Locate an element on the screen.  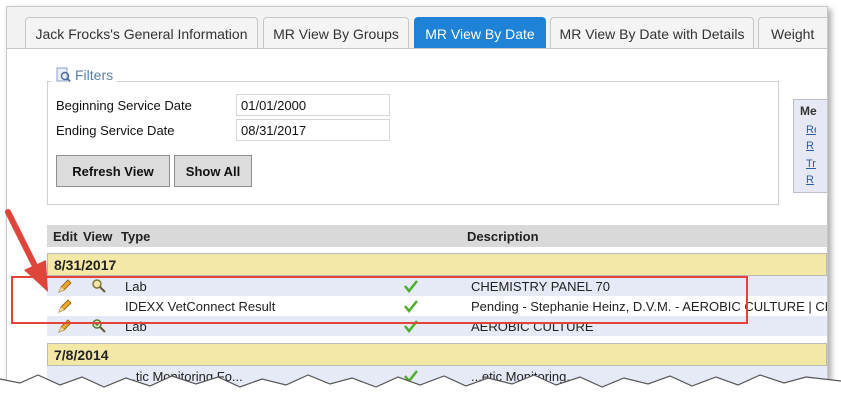
tab-mr-view-by-groups: MR View By Groups is located at coordinates (336, 33).